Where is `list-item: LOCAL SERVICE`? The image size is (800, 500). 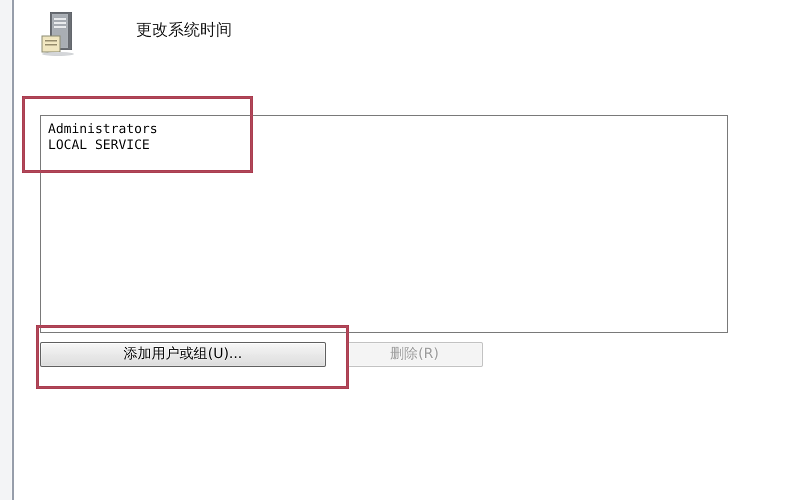
list-item: LOCAL SERVICE is located at coordinates (99, 146).